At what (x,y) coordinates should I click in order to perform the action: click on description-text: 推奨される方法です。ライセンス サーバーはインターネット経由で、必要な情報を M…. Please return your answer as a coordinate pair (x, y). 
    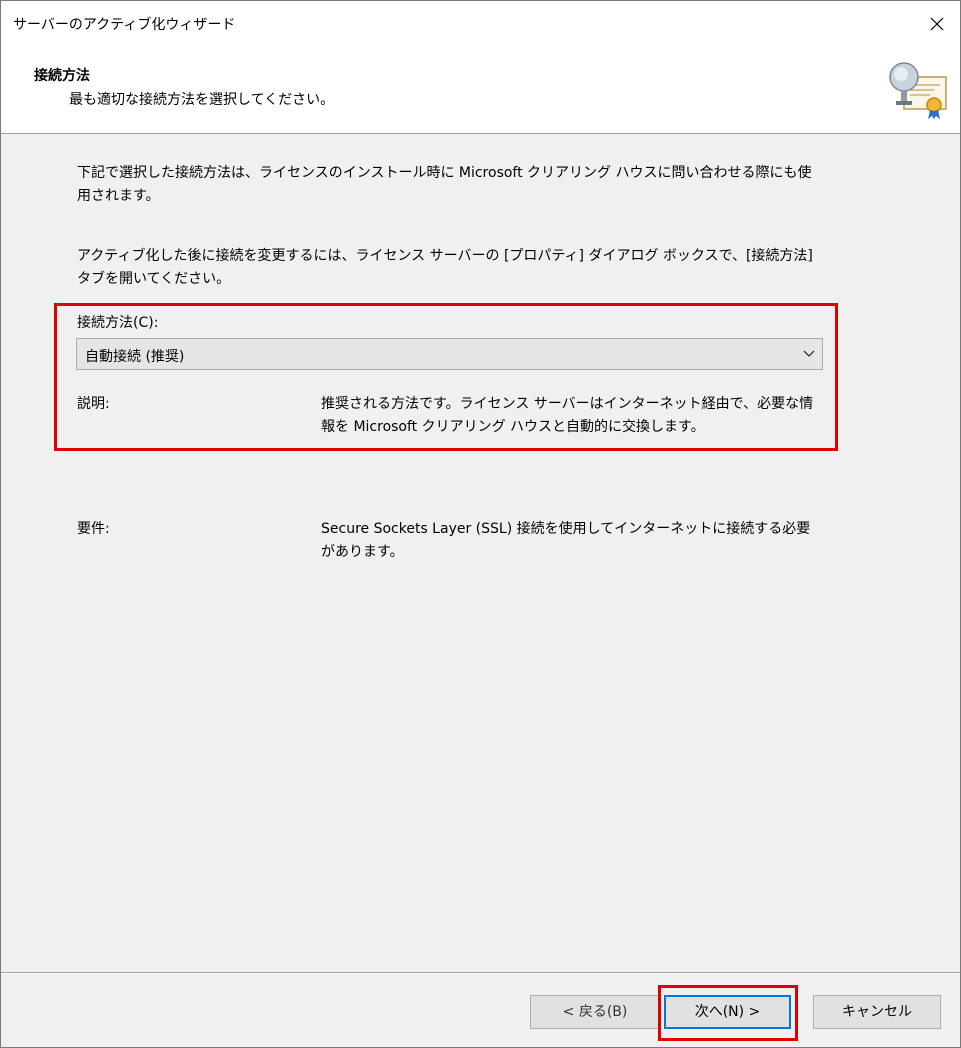
    Looking at the image, I should click on (567, 415).